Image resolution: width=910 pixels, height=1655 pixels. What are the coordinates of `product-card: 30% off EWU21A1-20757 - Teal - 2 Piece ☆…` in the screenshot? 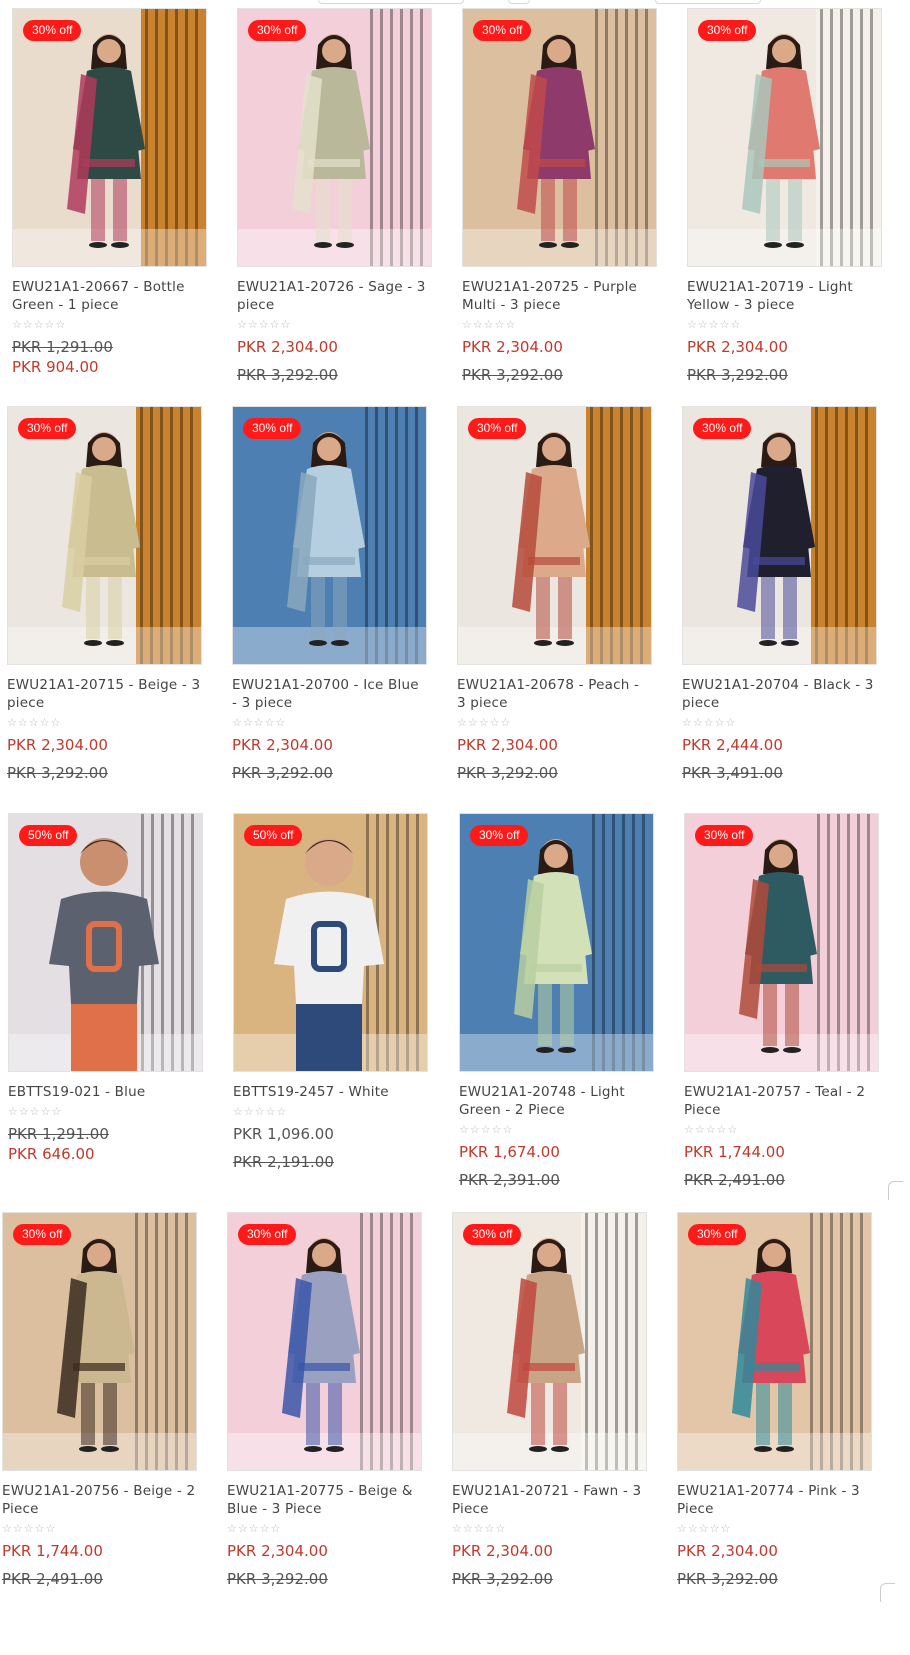 It's located at (781, 1001).